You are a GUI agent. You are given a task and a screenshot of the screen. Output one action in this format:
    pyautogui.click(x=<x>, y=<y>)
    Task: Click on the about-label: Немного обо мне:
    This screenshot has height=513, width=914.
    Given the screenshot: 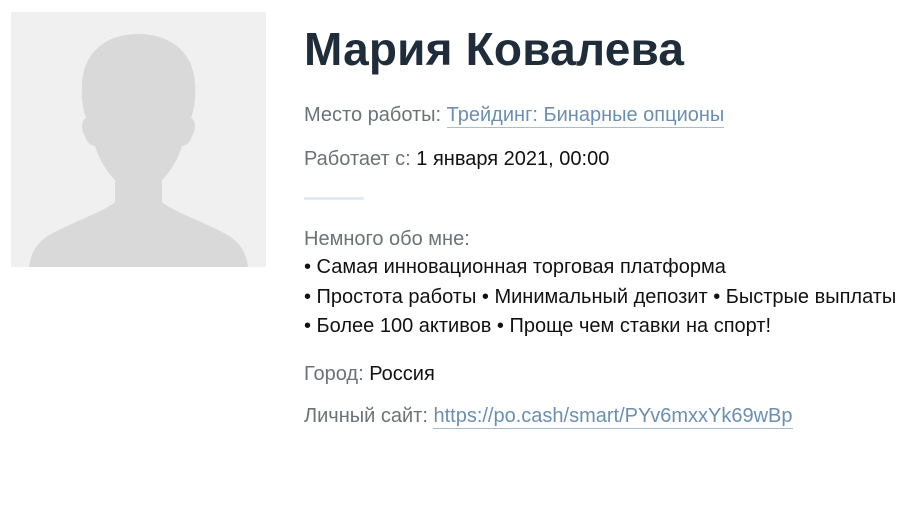 What is the action you would take?
    pyautogui.click(x=387, y=239)
    